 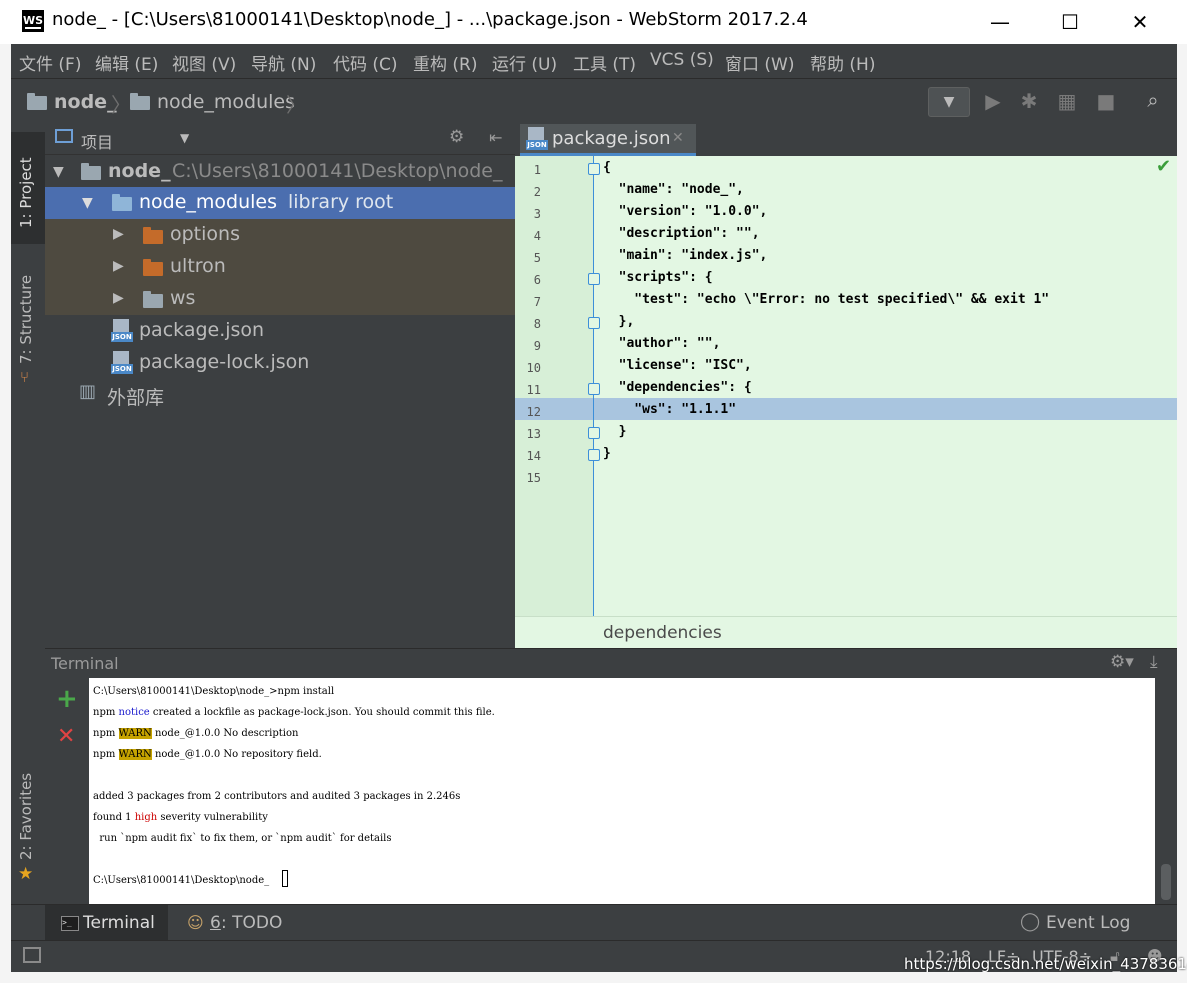 What do you see at coordinates (1081, 923) in the screenshot?
I see `tab-event-log: ◯ Event Log` at bounding box center [1081, 923].